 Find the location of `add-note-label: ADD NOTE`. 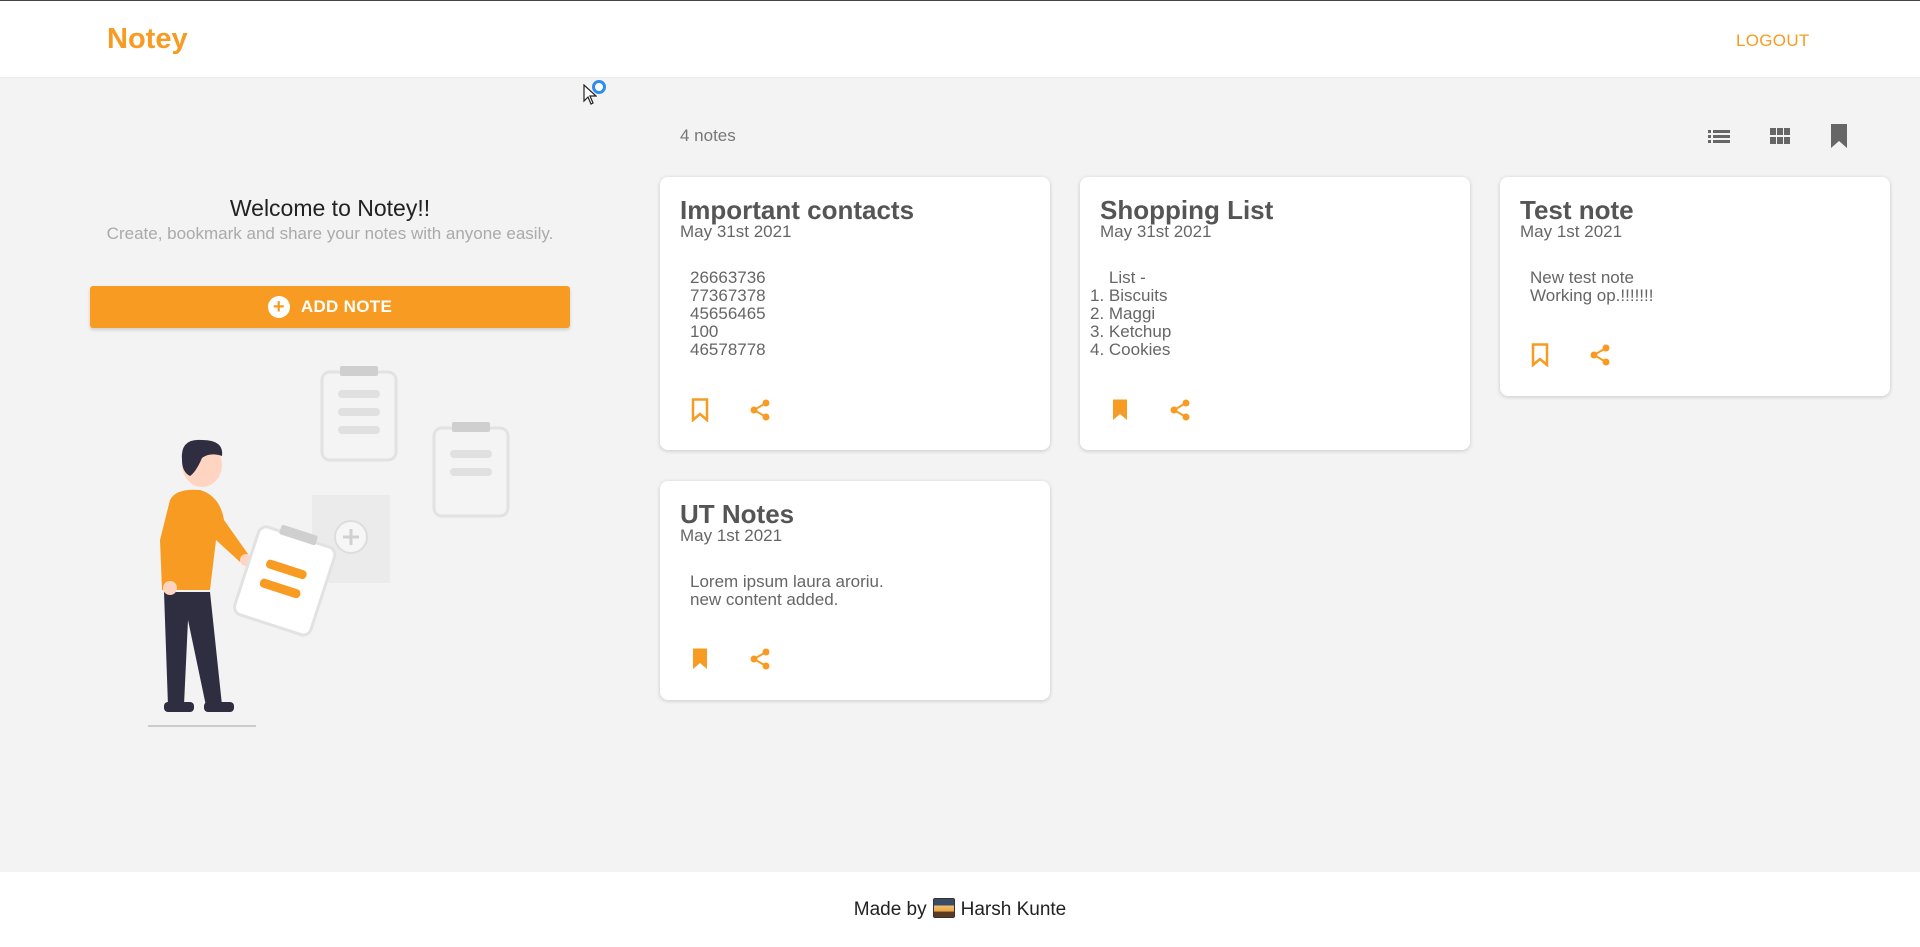

add-note-label: ADD NOTE is located at coordinates (346, 306).